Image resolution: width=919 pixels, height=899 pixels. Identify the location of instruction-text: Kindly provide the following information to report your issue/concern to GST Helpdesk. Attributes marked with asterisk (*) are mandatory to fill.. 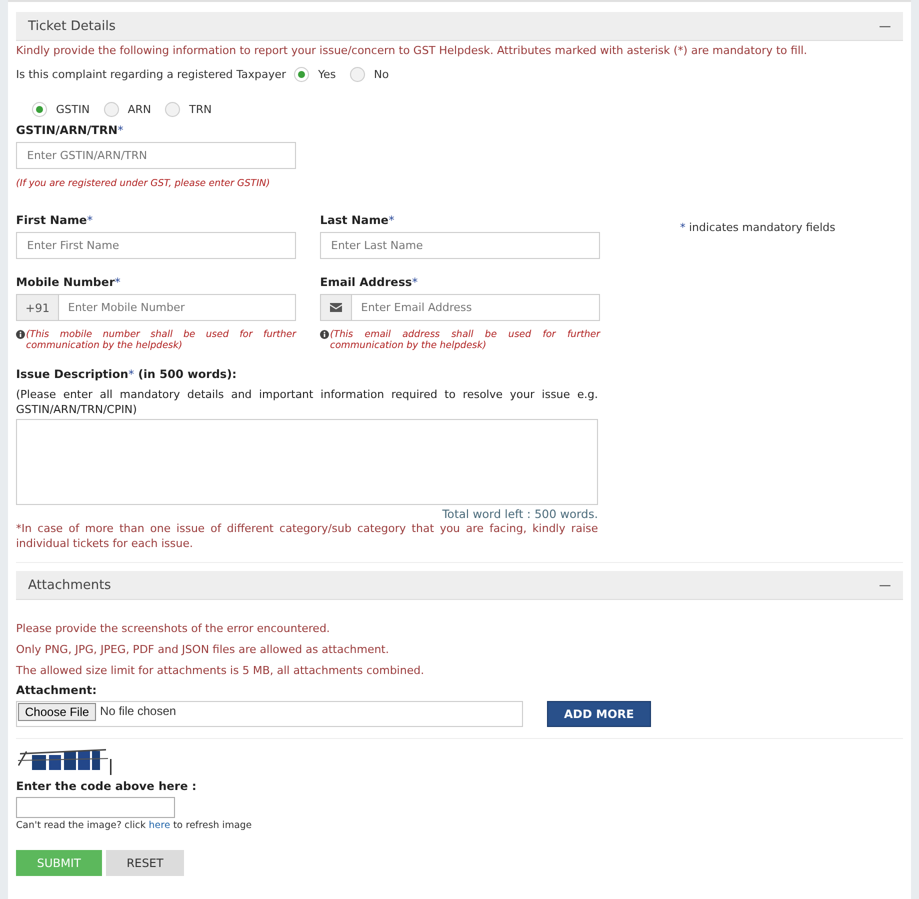
(412, 50).